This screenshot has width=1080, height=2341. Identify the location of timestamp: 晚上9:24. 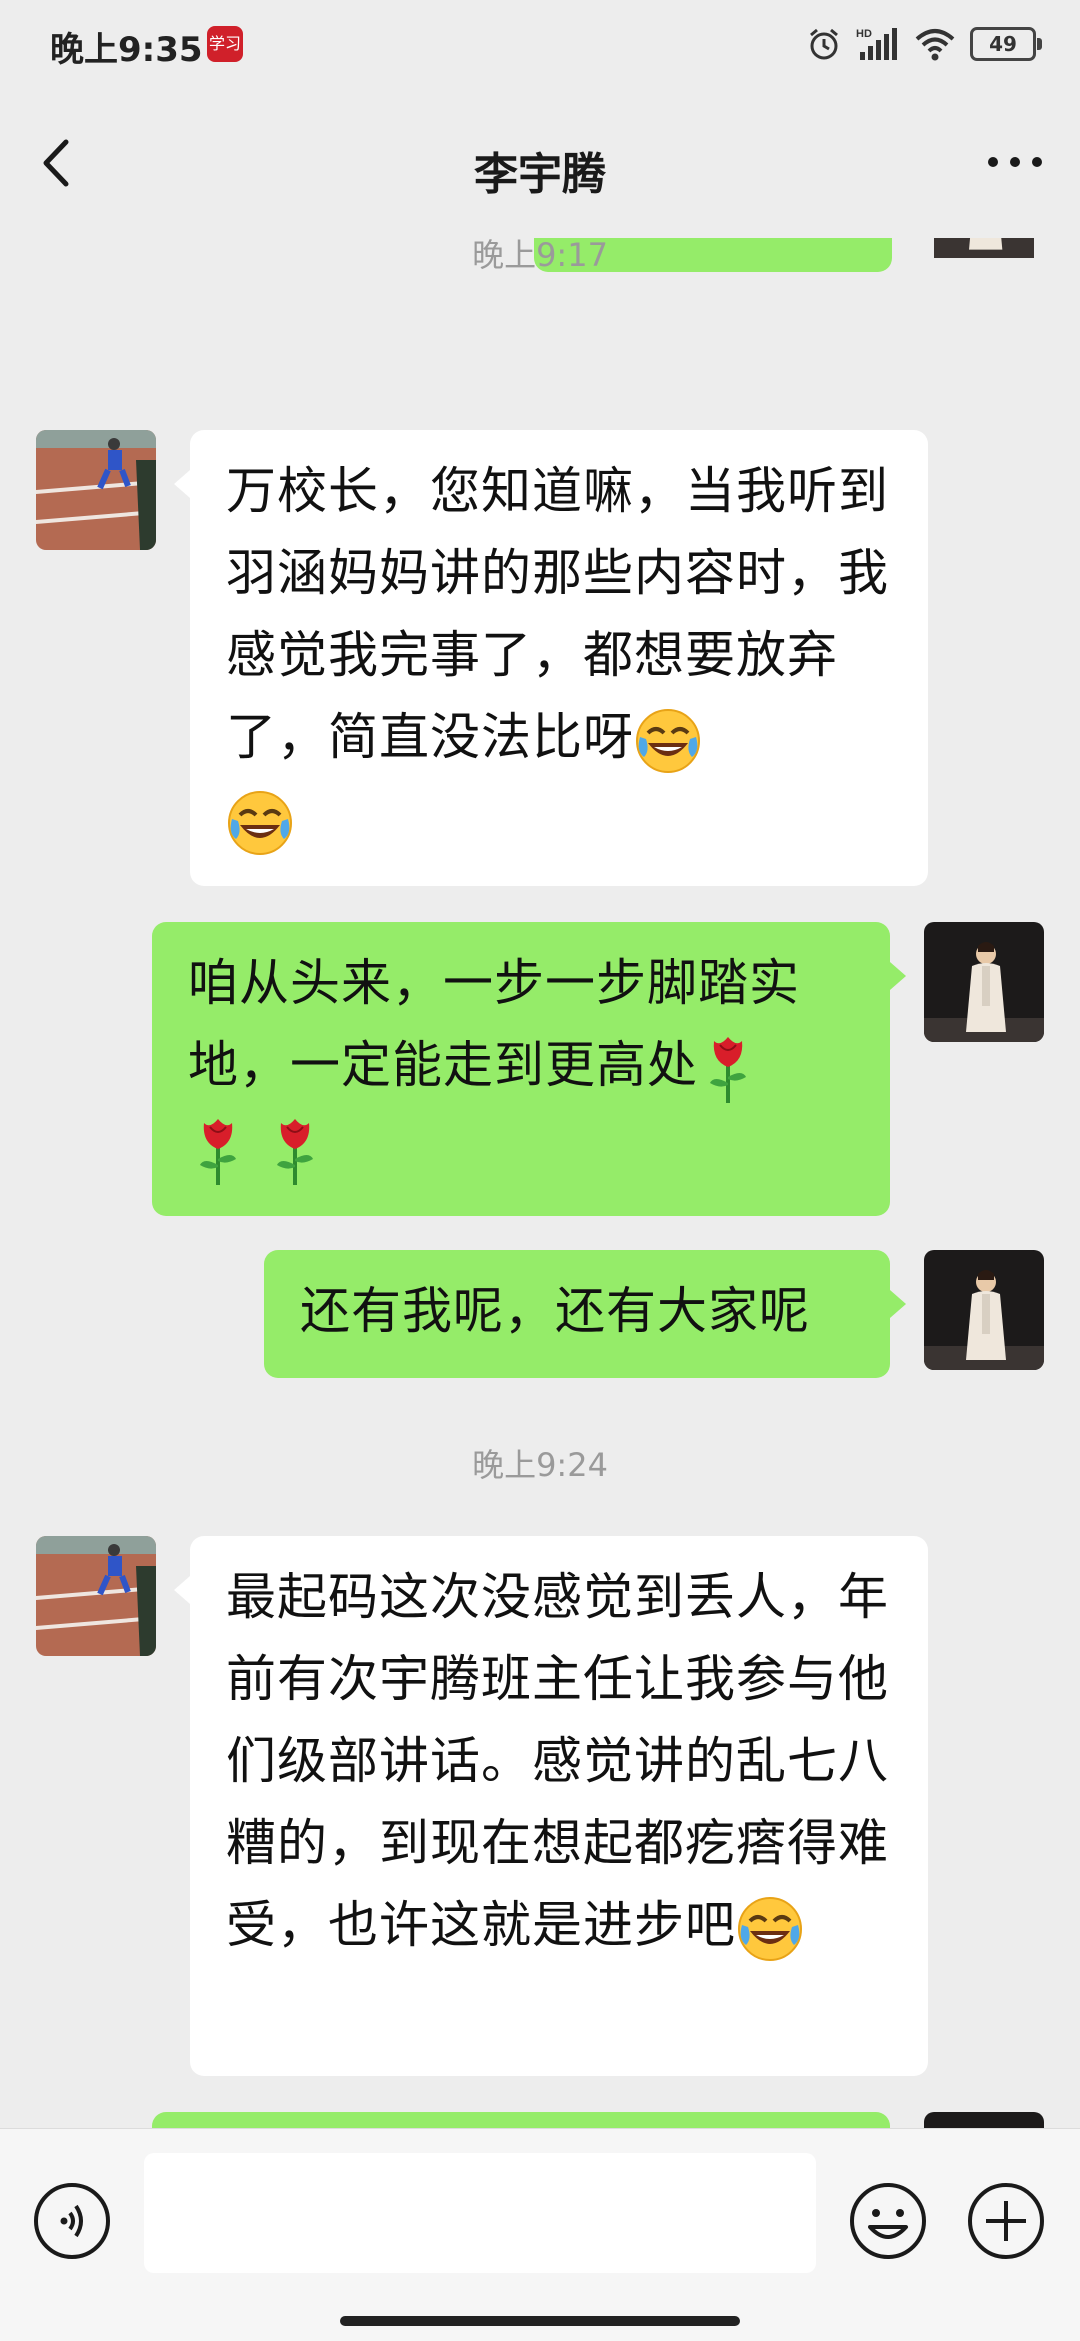
(540, 1465).